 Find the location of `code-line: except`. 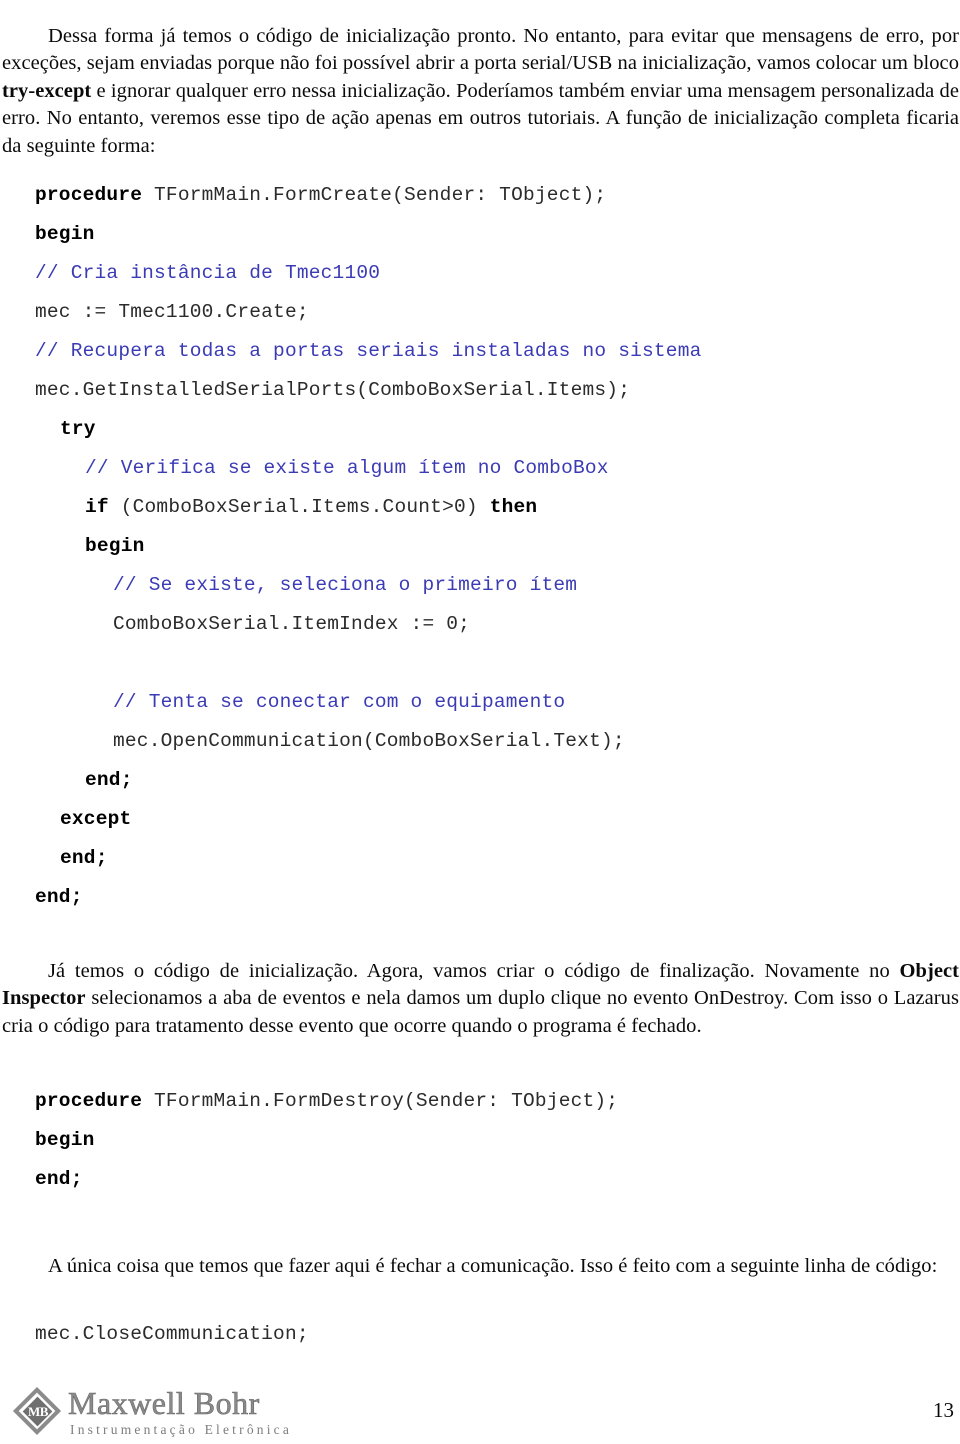

code-line: except is located at coordinates (368, 819).